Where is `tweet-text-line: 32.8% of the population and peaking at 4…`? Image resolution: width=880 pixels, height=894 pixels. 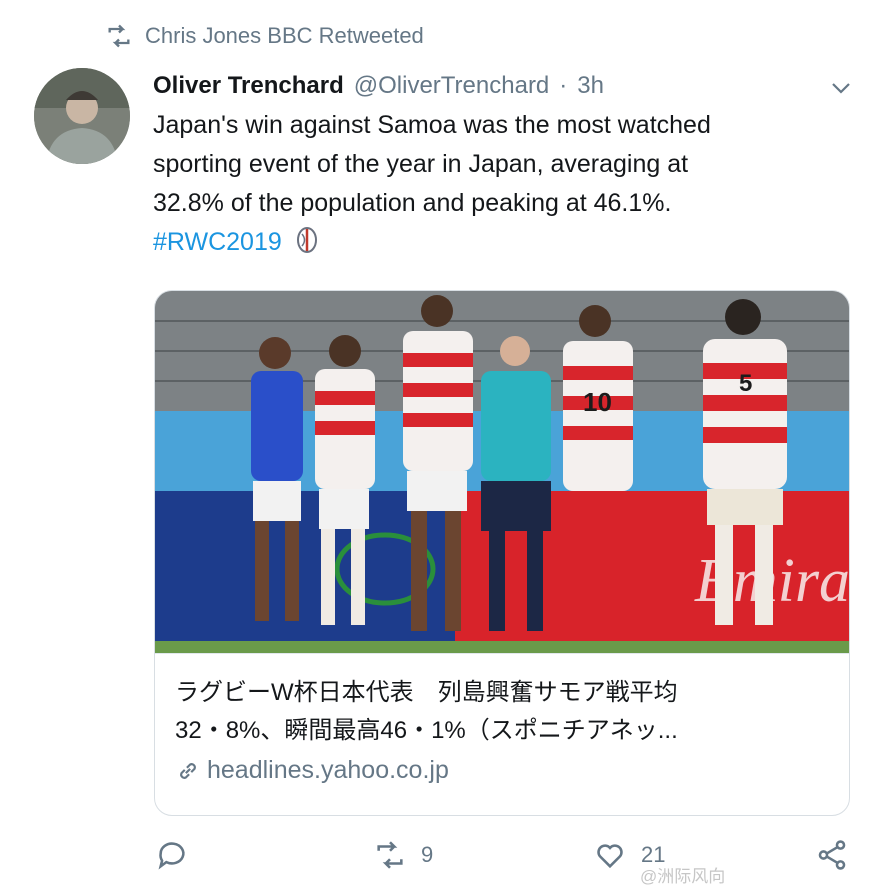 tweet-text-line: 32.8% of the population and peaking at 4… is located at coordinates (412, 203).